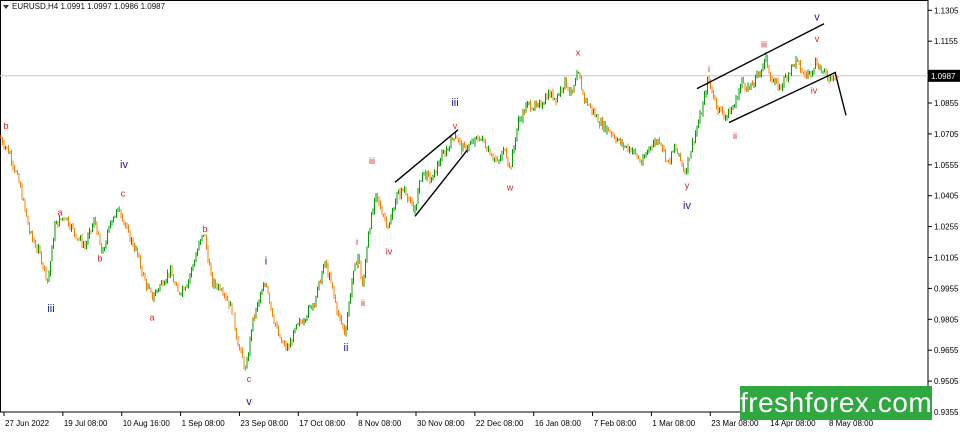 The image size is (960, 437). Describe the element at coordinates (946, 258) in the screenshot. I see `y-tick-label: 1.0105` at that location.